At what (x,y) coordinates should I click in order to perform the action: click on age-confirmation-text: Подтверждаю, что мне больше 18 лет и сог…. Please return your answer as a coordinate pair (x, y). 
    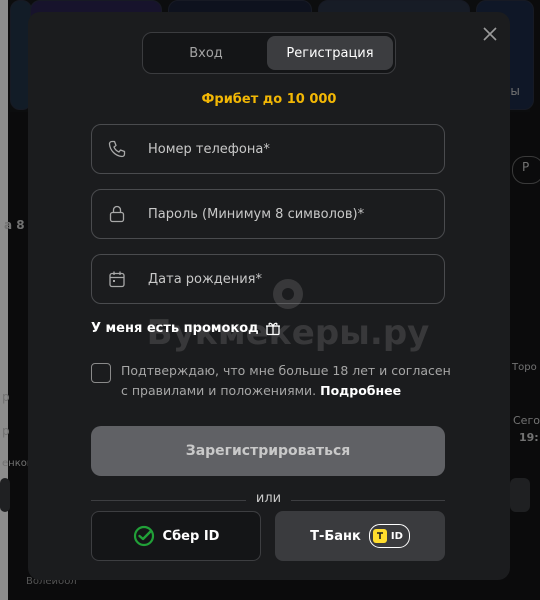
    Looking at the image, I should click on (286, 381).